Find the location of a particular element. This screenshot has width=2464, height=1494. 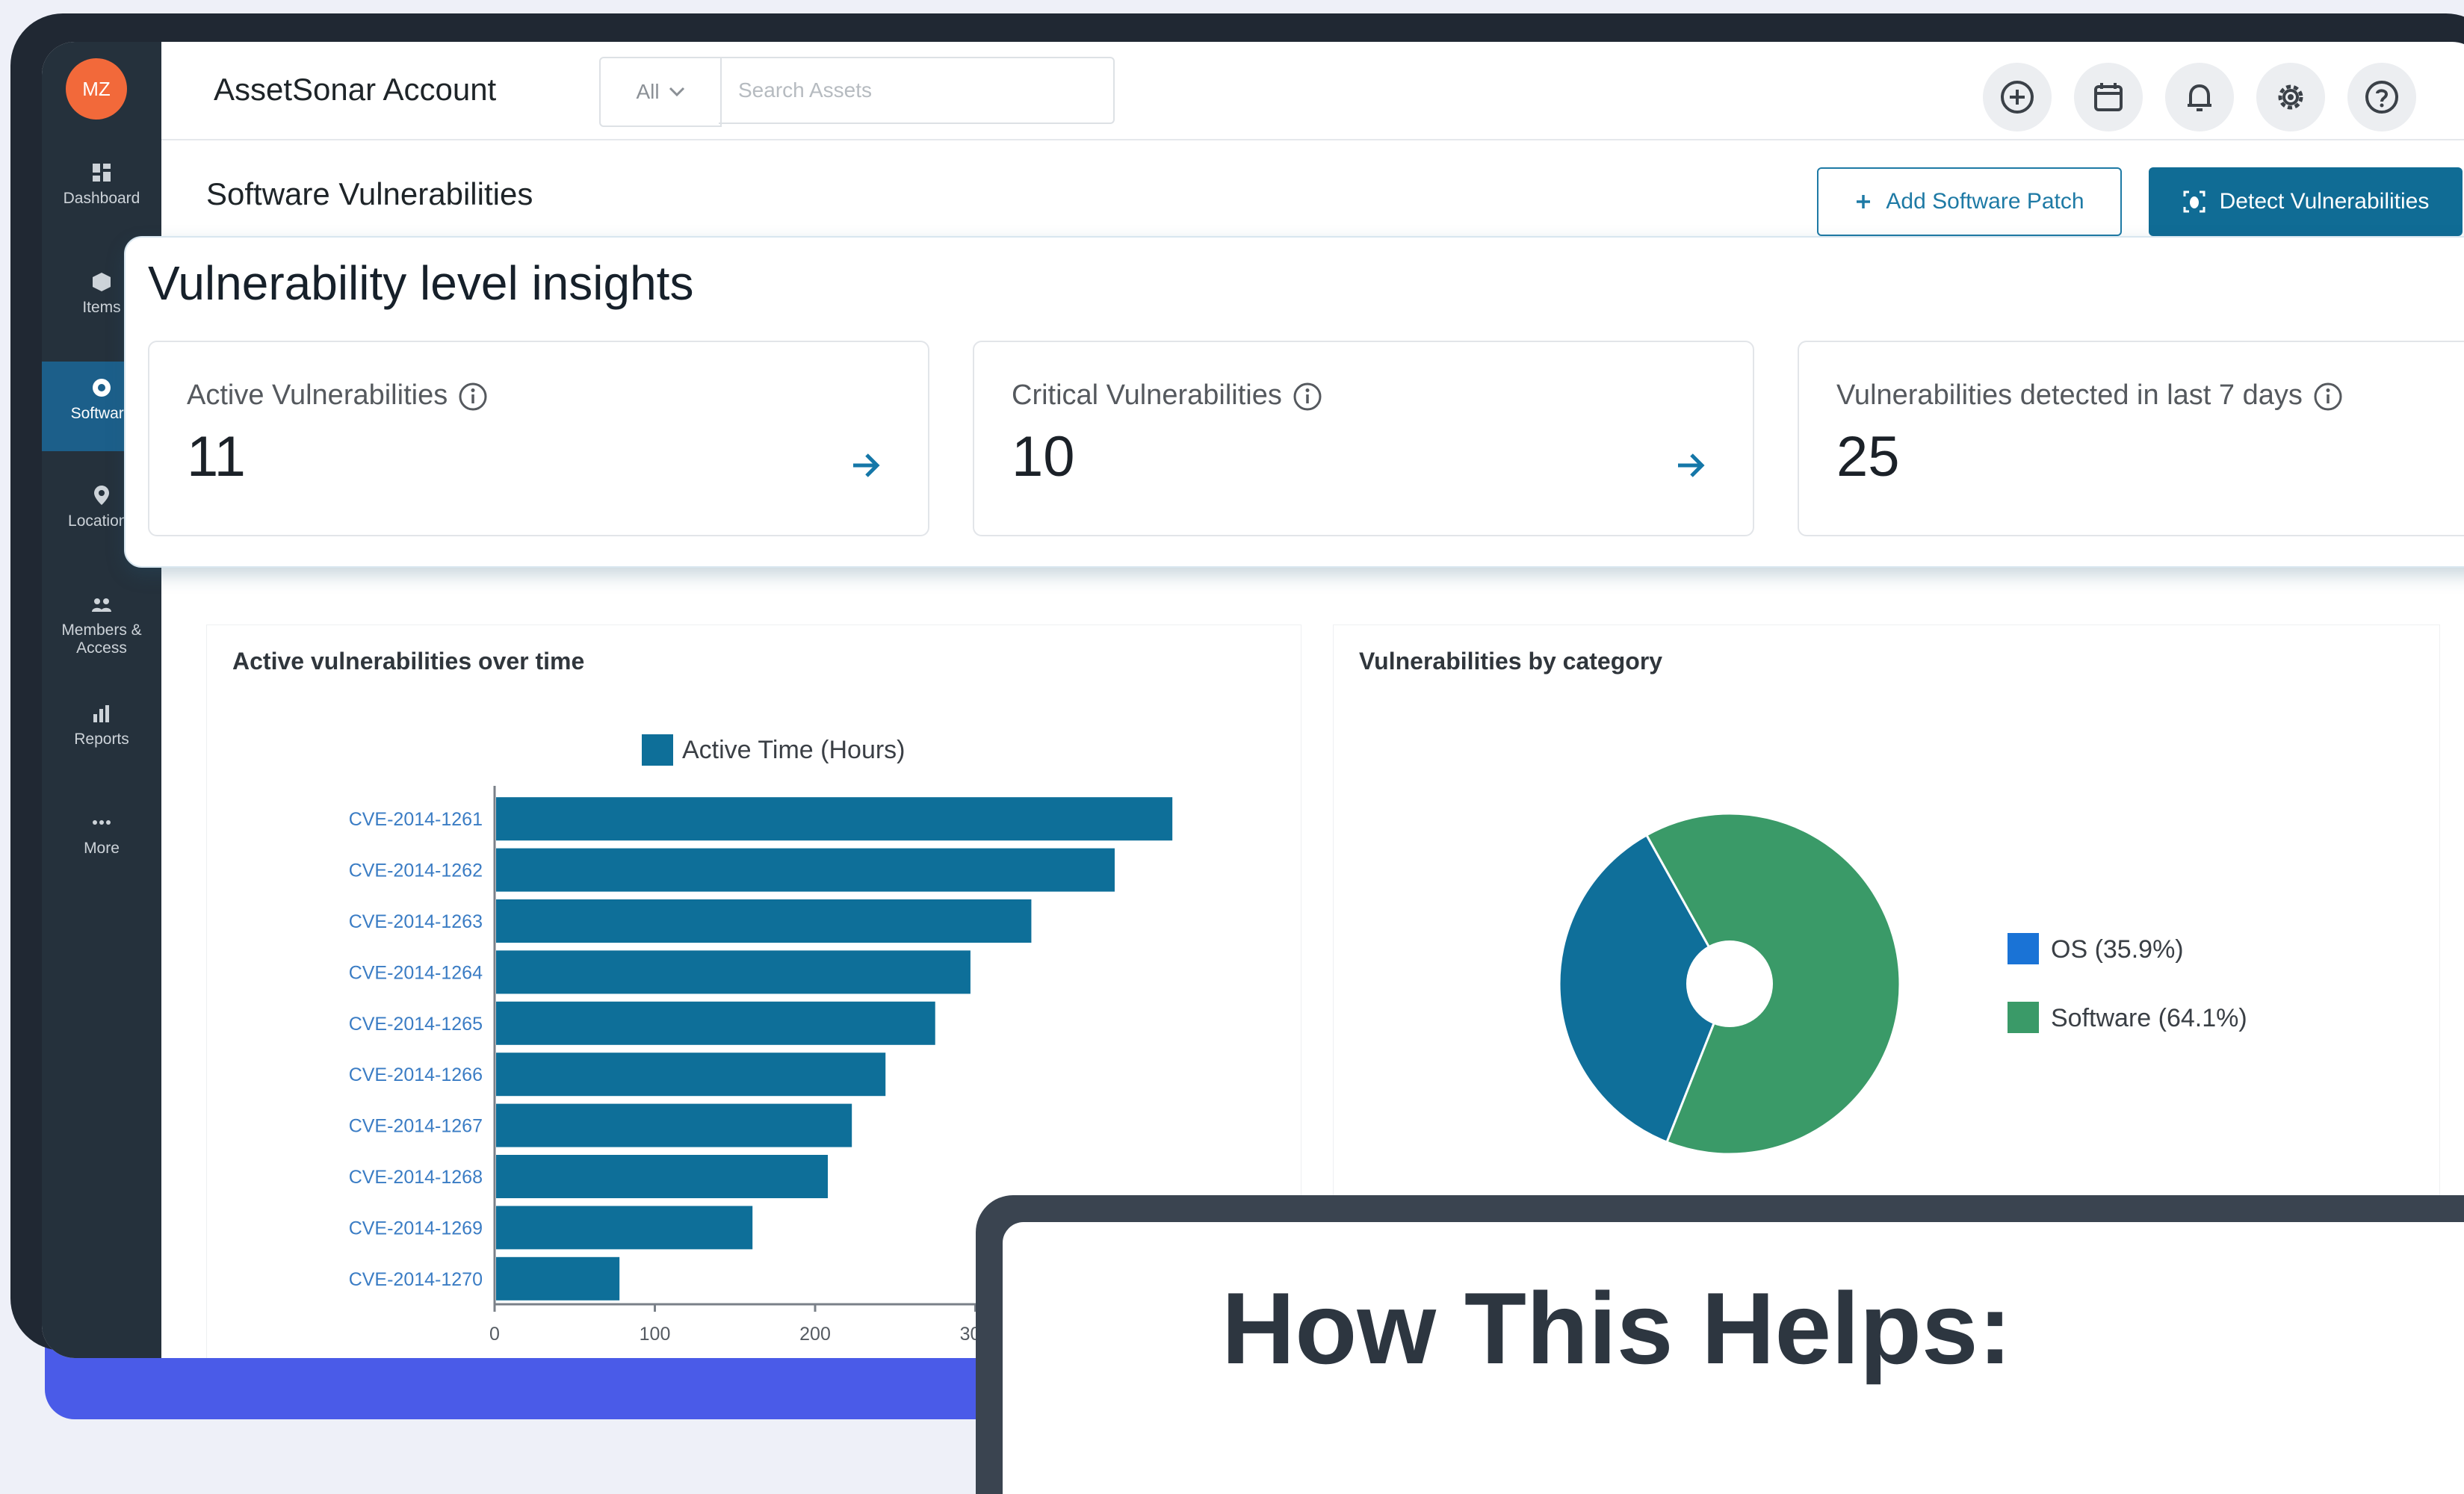

insights-title: Vulnerability level insights is located at coordinates (421, 283).